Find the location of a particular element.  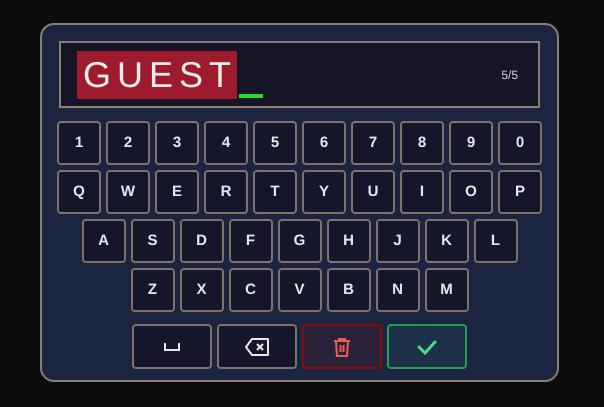

key-button: A is located at coordinates (104, 241).